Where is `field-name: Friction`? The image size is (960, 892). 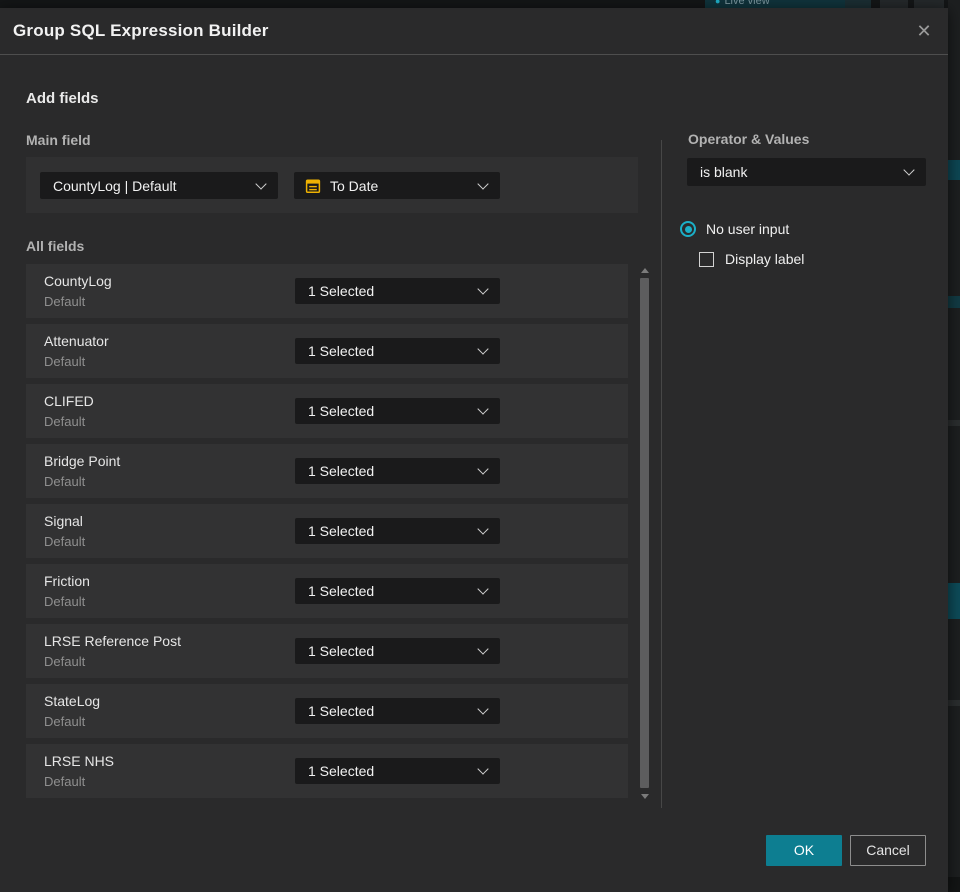
field-name: Friction is located at coordinates (67, 581).